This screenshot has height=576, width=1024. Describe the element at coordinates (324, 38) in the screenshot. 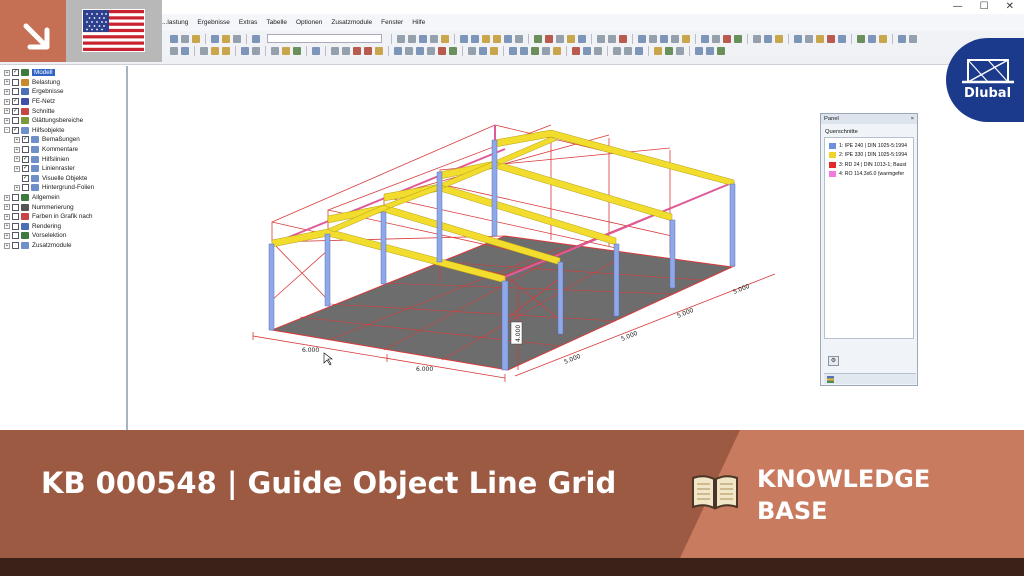

I see `toolbar-combo` at that location.